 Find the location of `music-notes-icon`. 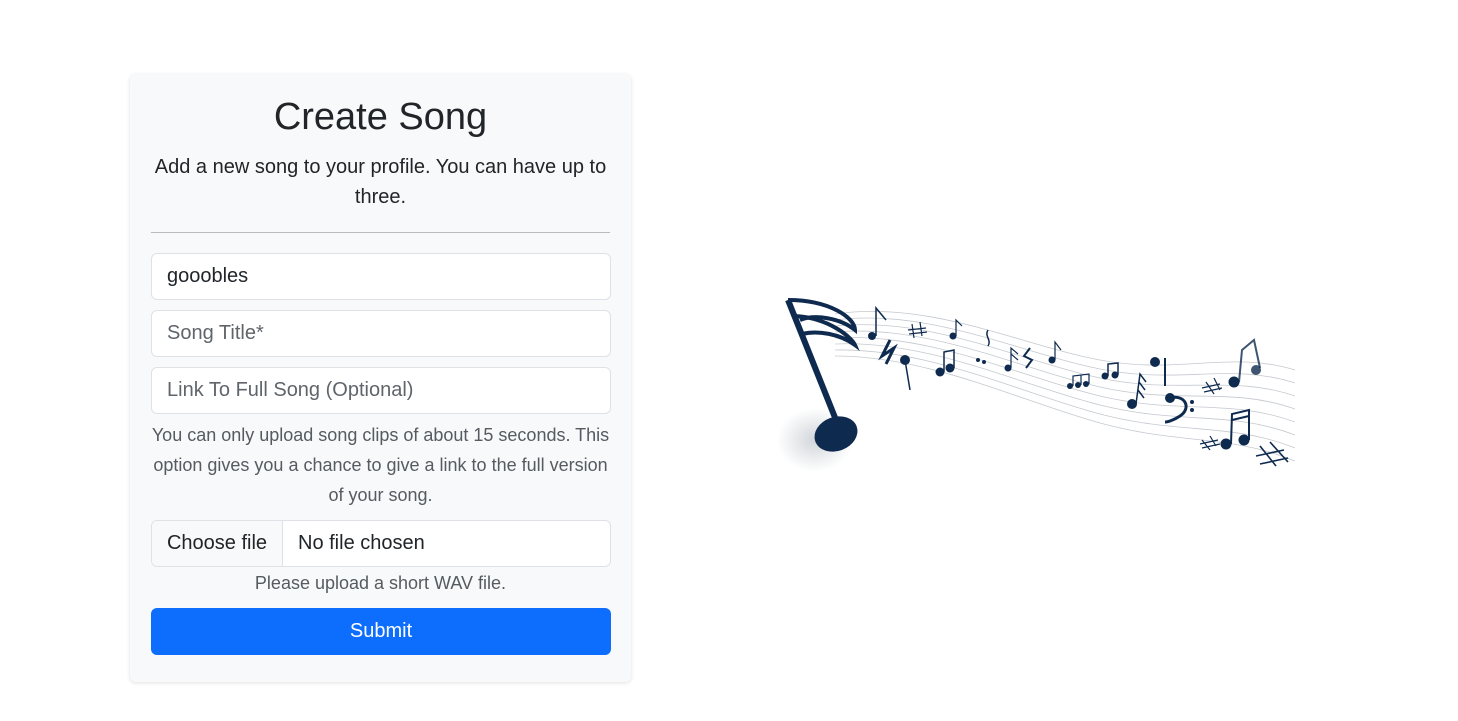

music-notes-icon is located at coordinates (1036, 385).